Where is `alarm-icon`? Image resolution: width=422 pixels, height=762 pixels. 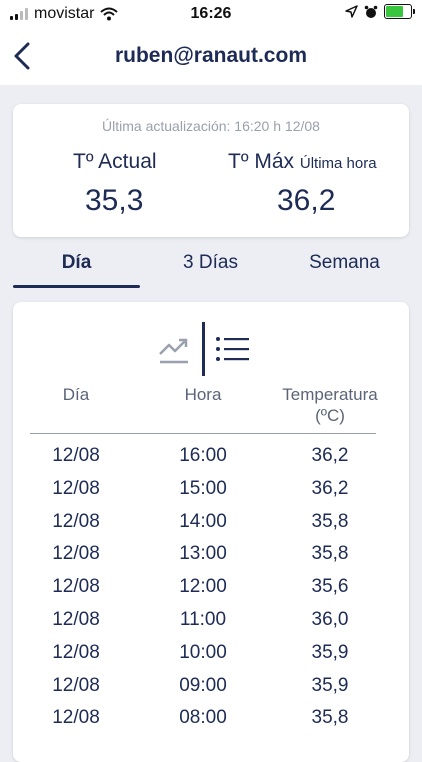 alarm-icon is located at coordinates (371, 11).